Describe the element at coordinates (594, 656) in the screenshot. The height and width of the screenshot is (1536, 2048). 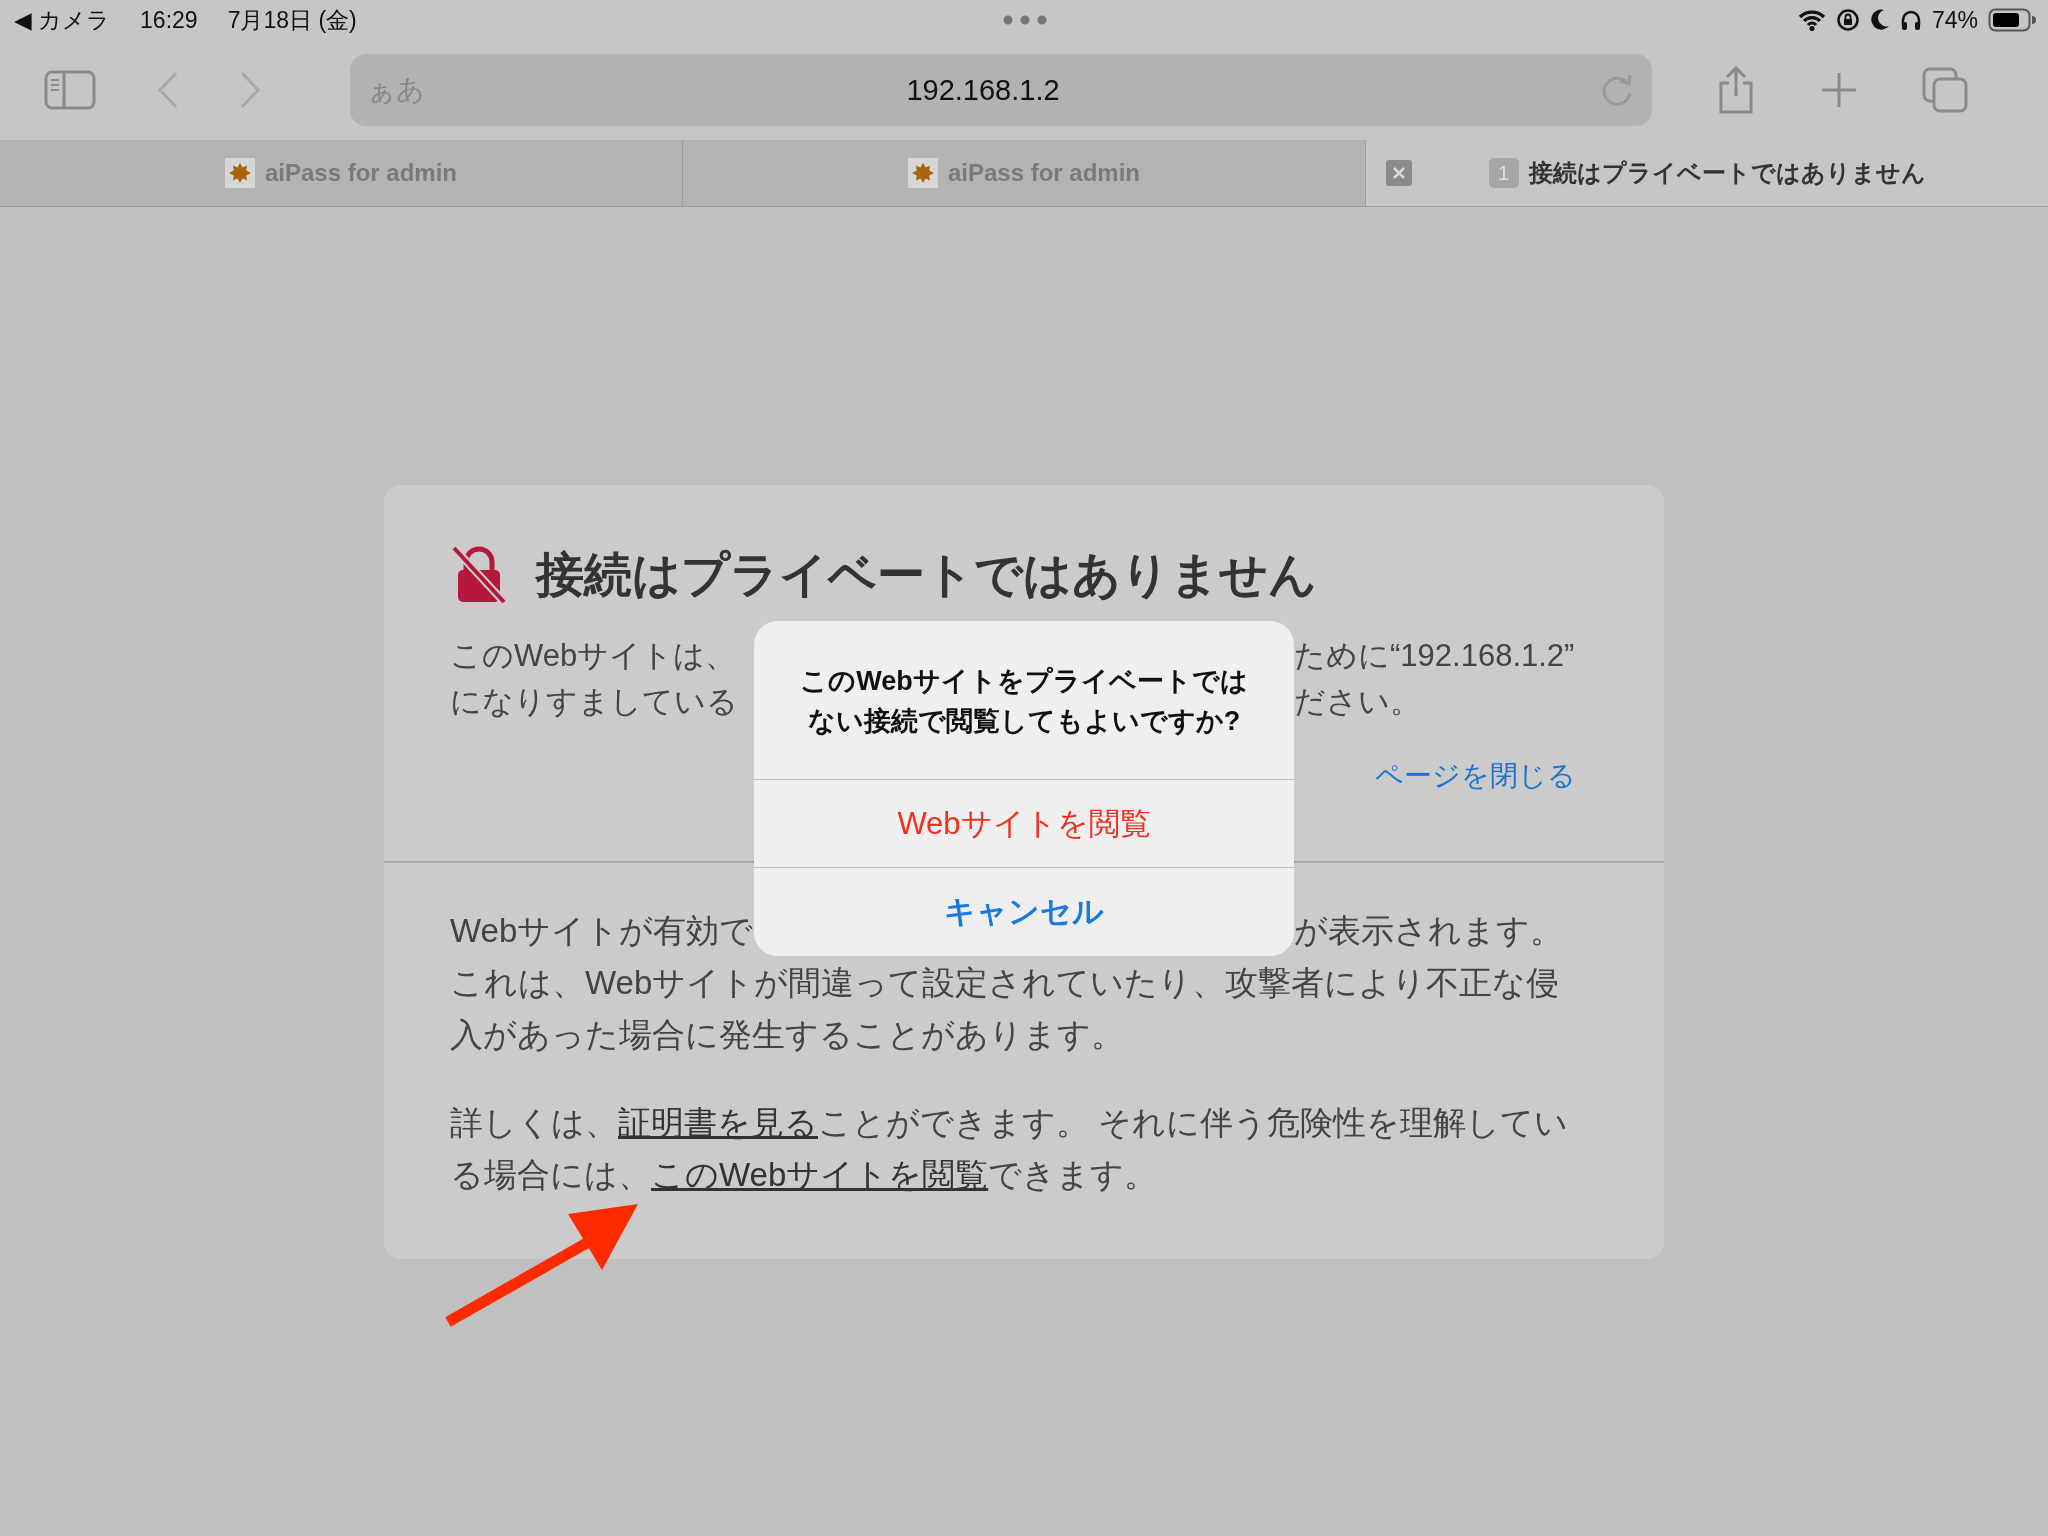
I see `warning-text: このWebサイトは、` at that location.